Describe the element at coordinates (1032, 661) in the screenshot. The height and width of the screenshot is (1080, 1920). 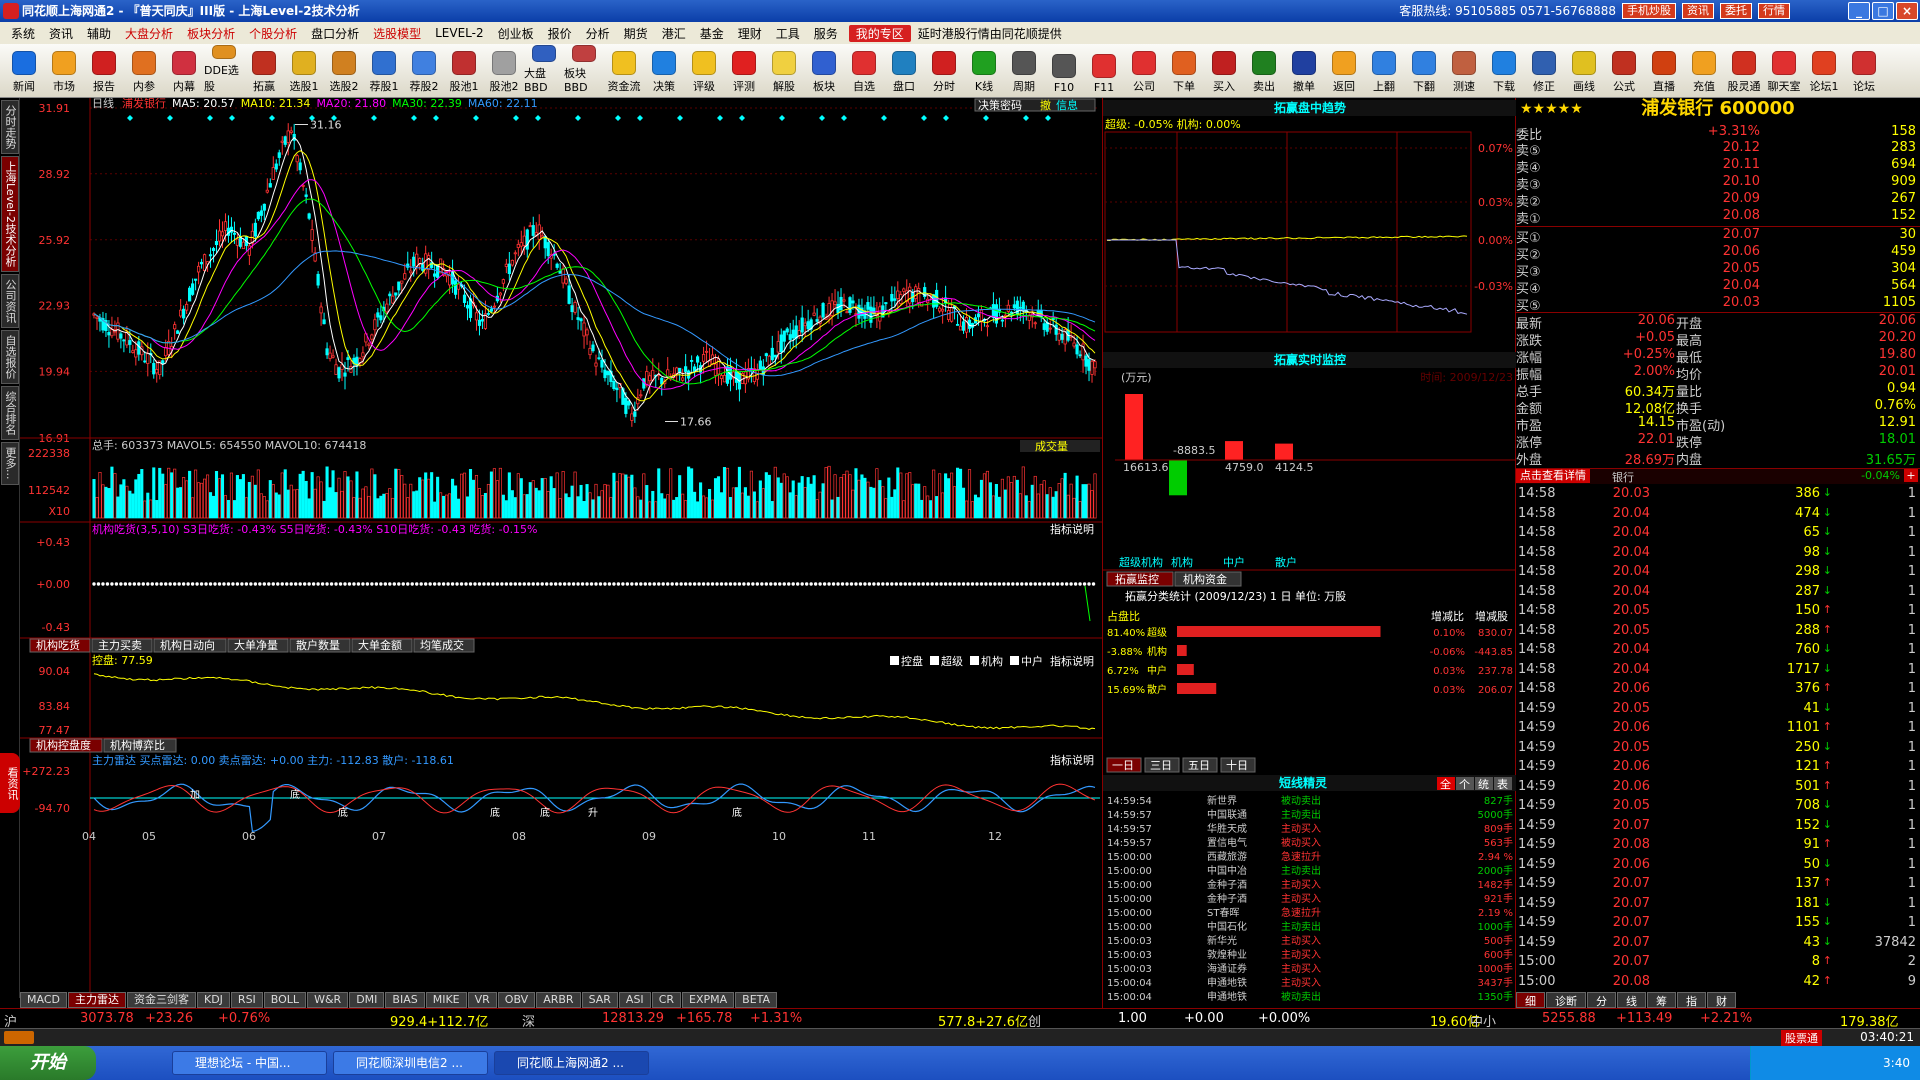
I see `ind2-check-label-3: 中户` at that location.